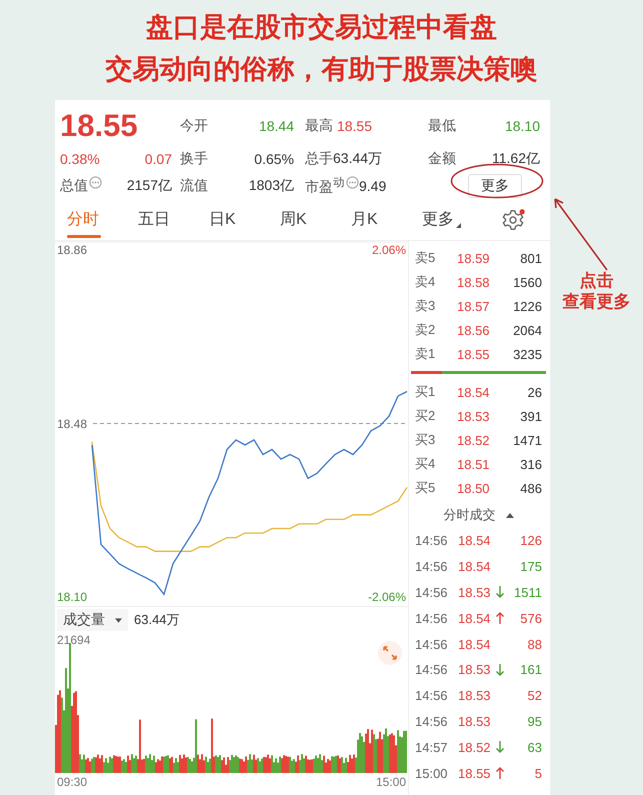 This screenshot has height=795, width=643. Describe the element at coordinates (315, 220) in the screenshot. I see `chart-tab: 周K` at that location.